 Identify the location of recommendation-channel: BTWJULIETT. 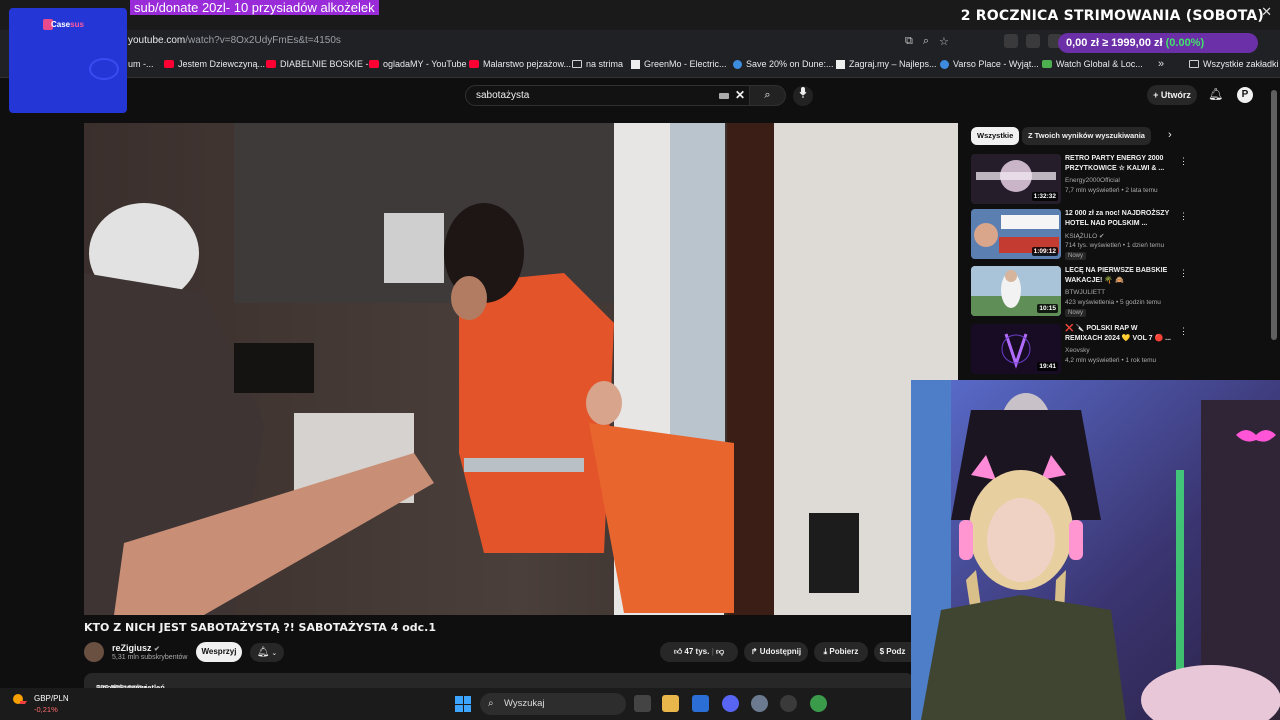
(1085, 292).